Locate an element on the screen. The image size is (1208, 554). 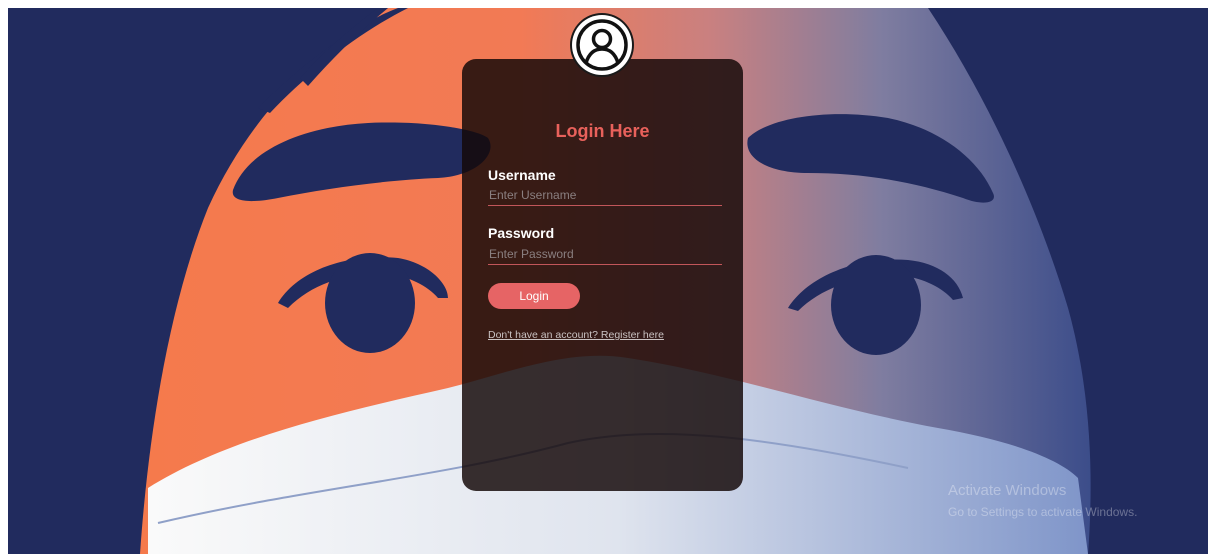
activate-windows-title: Activate Windows is located at coordinates (1007, 490).